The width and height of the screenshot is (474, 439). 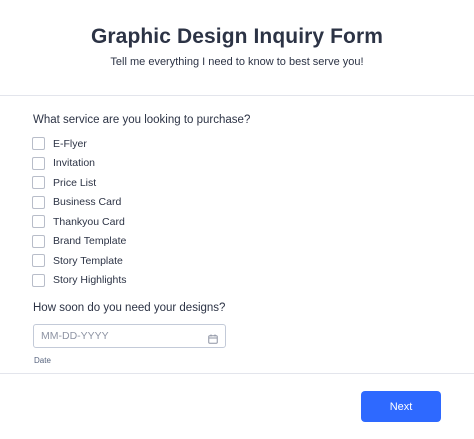 I want to click on service-option-story-highlights: Story Highlights, so click(x=79, y=281).